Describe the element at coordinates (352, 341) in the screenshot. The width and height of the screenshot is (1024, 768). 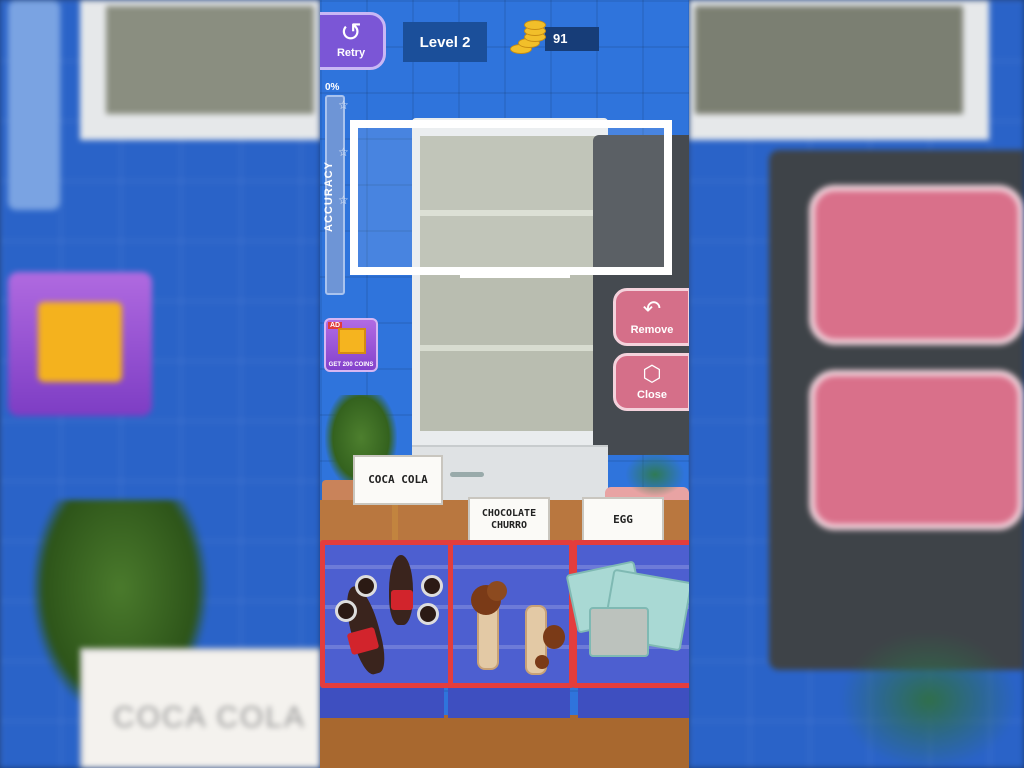
I see `gift-icon` at that location.